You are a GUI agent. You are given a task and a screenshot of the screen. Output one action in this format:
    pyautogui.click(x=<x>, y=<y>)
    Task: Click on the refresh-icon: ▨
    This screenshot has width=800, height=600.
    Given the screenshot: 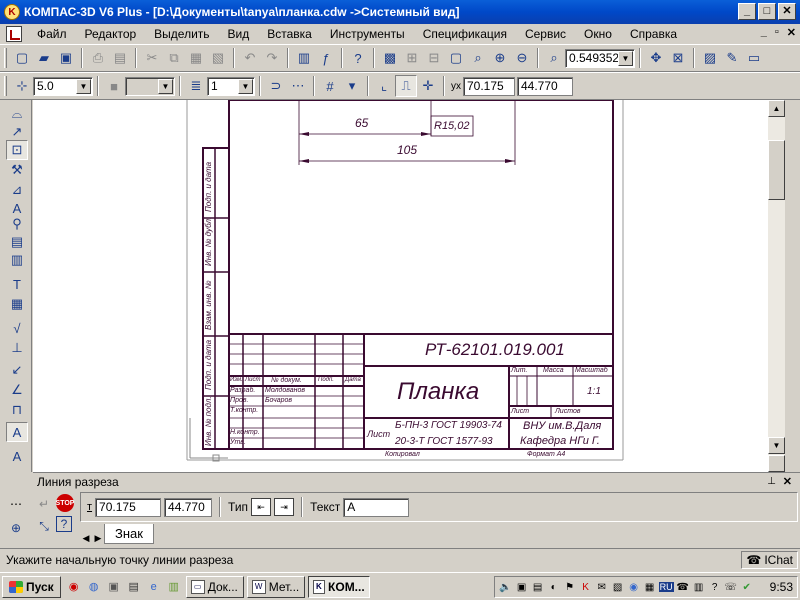 What is the action you would take?
    pyautogui.click(x=710, y=58)
    